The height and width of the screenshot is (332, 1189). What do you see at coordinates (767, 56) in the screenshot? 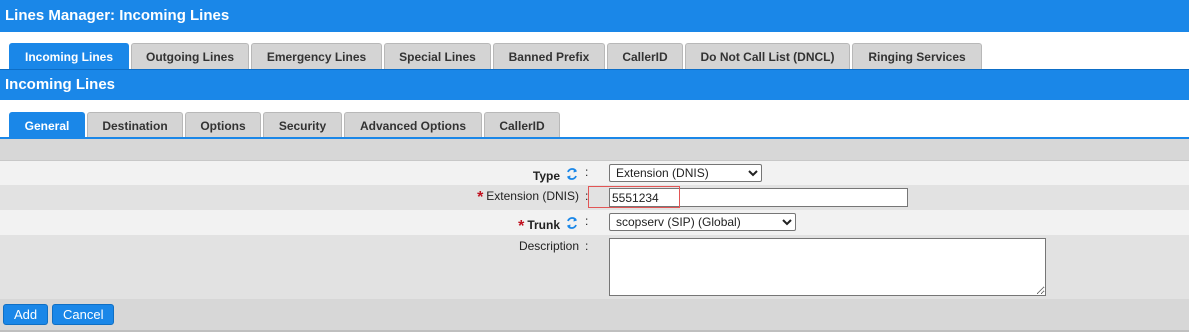
I see `tab-dncl: Do Not Call List (DNCL)` at bounding box center [767, 56].